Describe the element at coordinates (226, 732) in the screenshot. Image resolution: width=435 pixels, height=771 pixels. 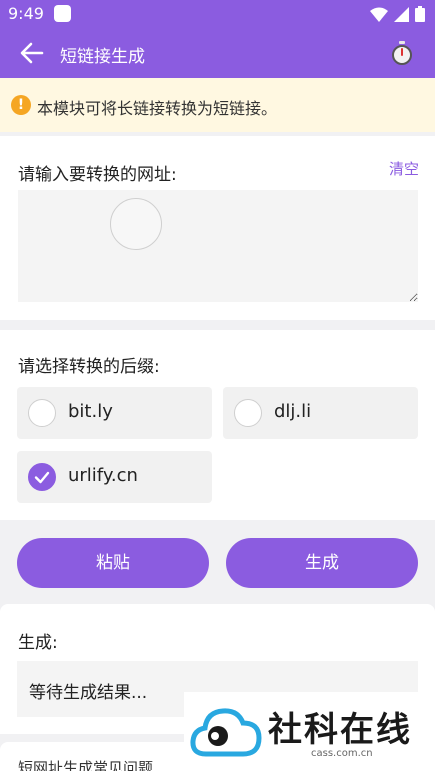
I see `cloud-logo-icon` at that location.